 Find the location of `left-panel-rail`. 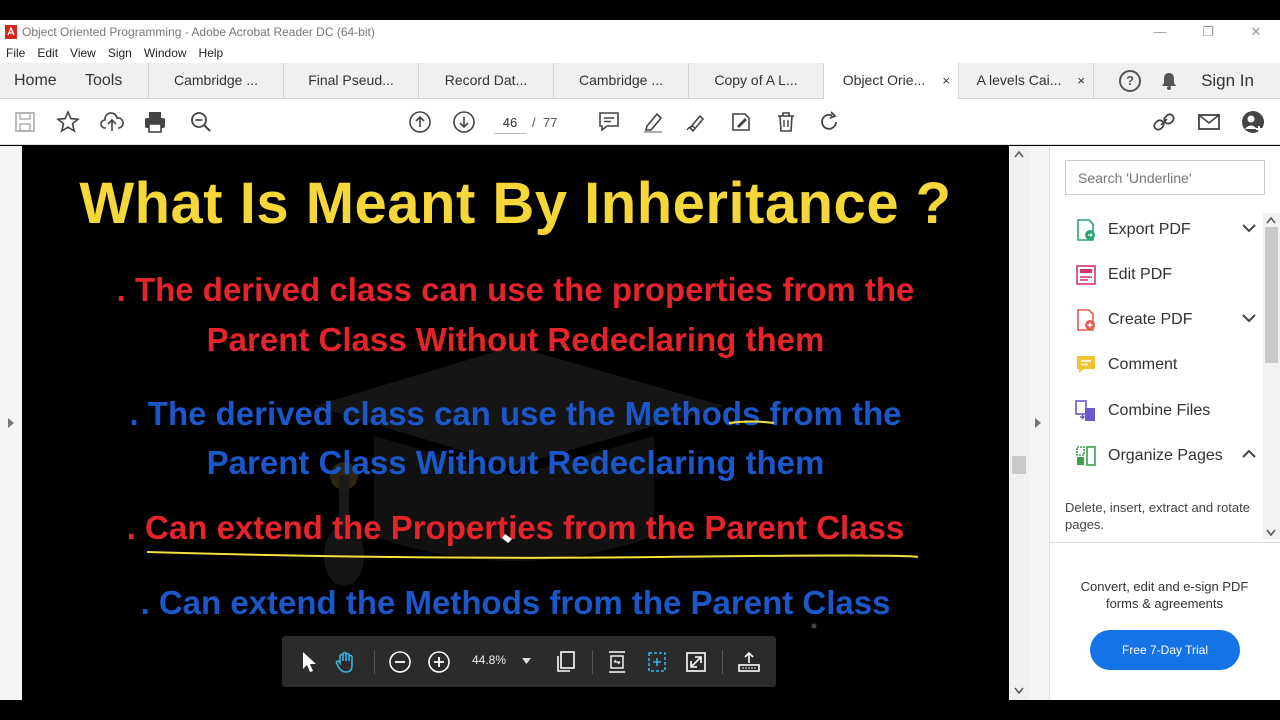

left-panel-rail is located at coordinates (11, 423).